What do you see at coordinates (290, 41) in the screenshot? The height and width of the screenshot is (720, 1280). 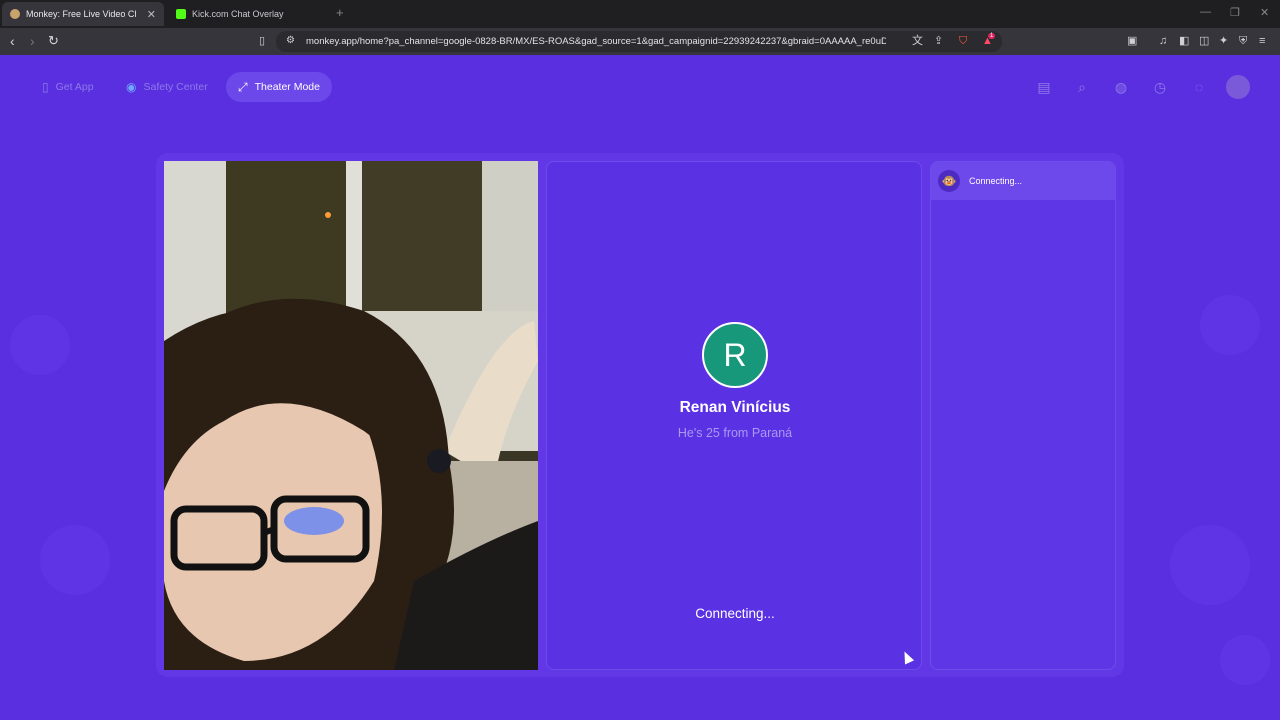 I see `site-settings-icon: ⚙` at bounding box center [290, 41].